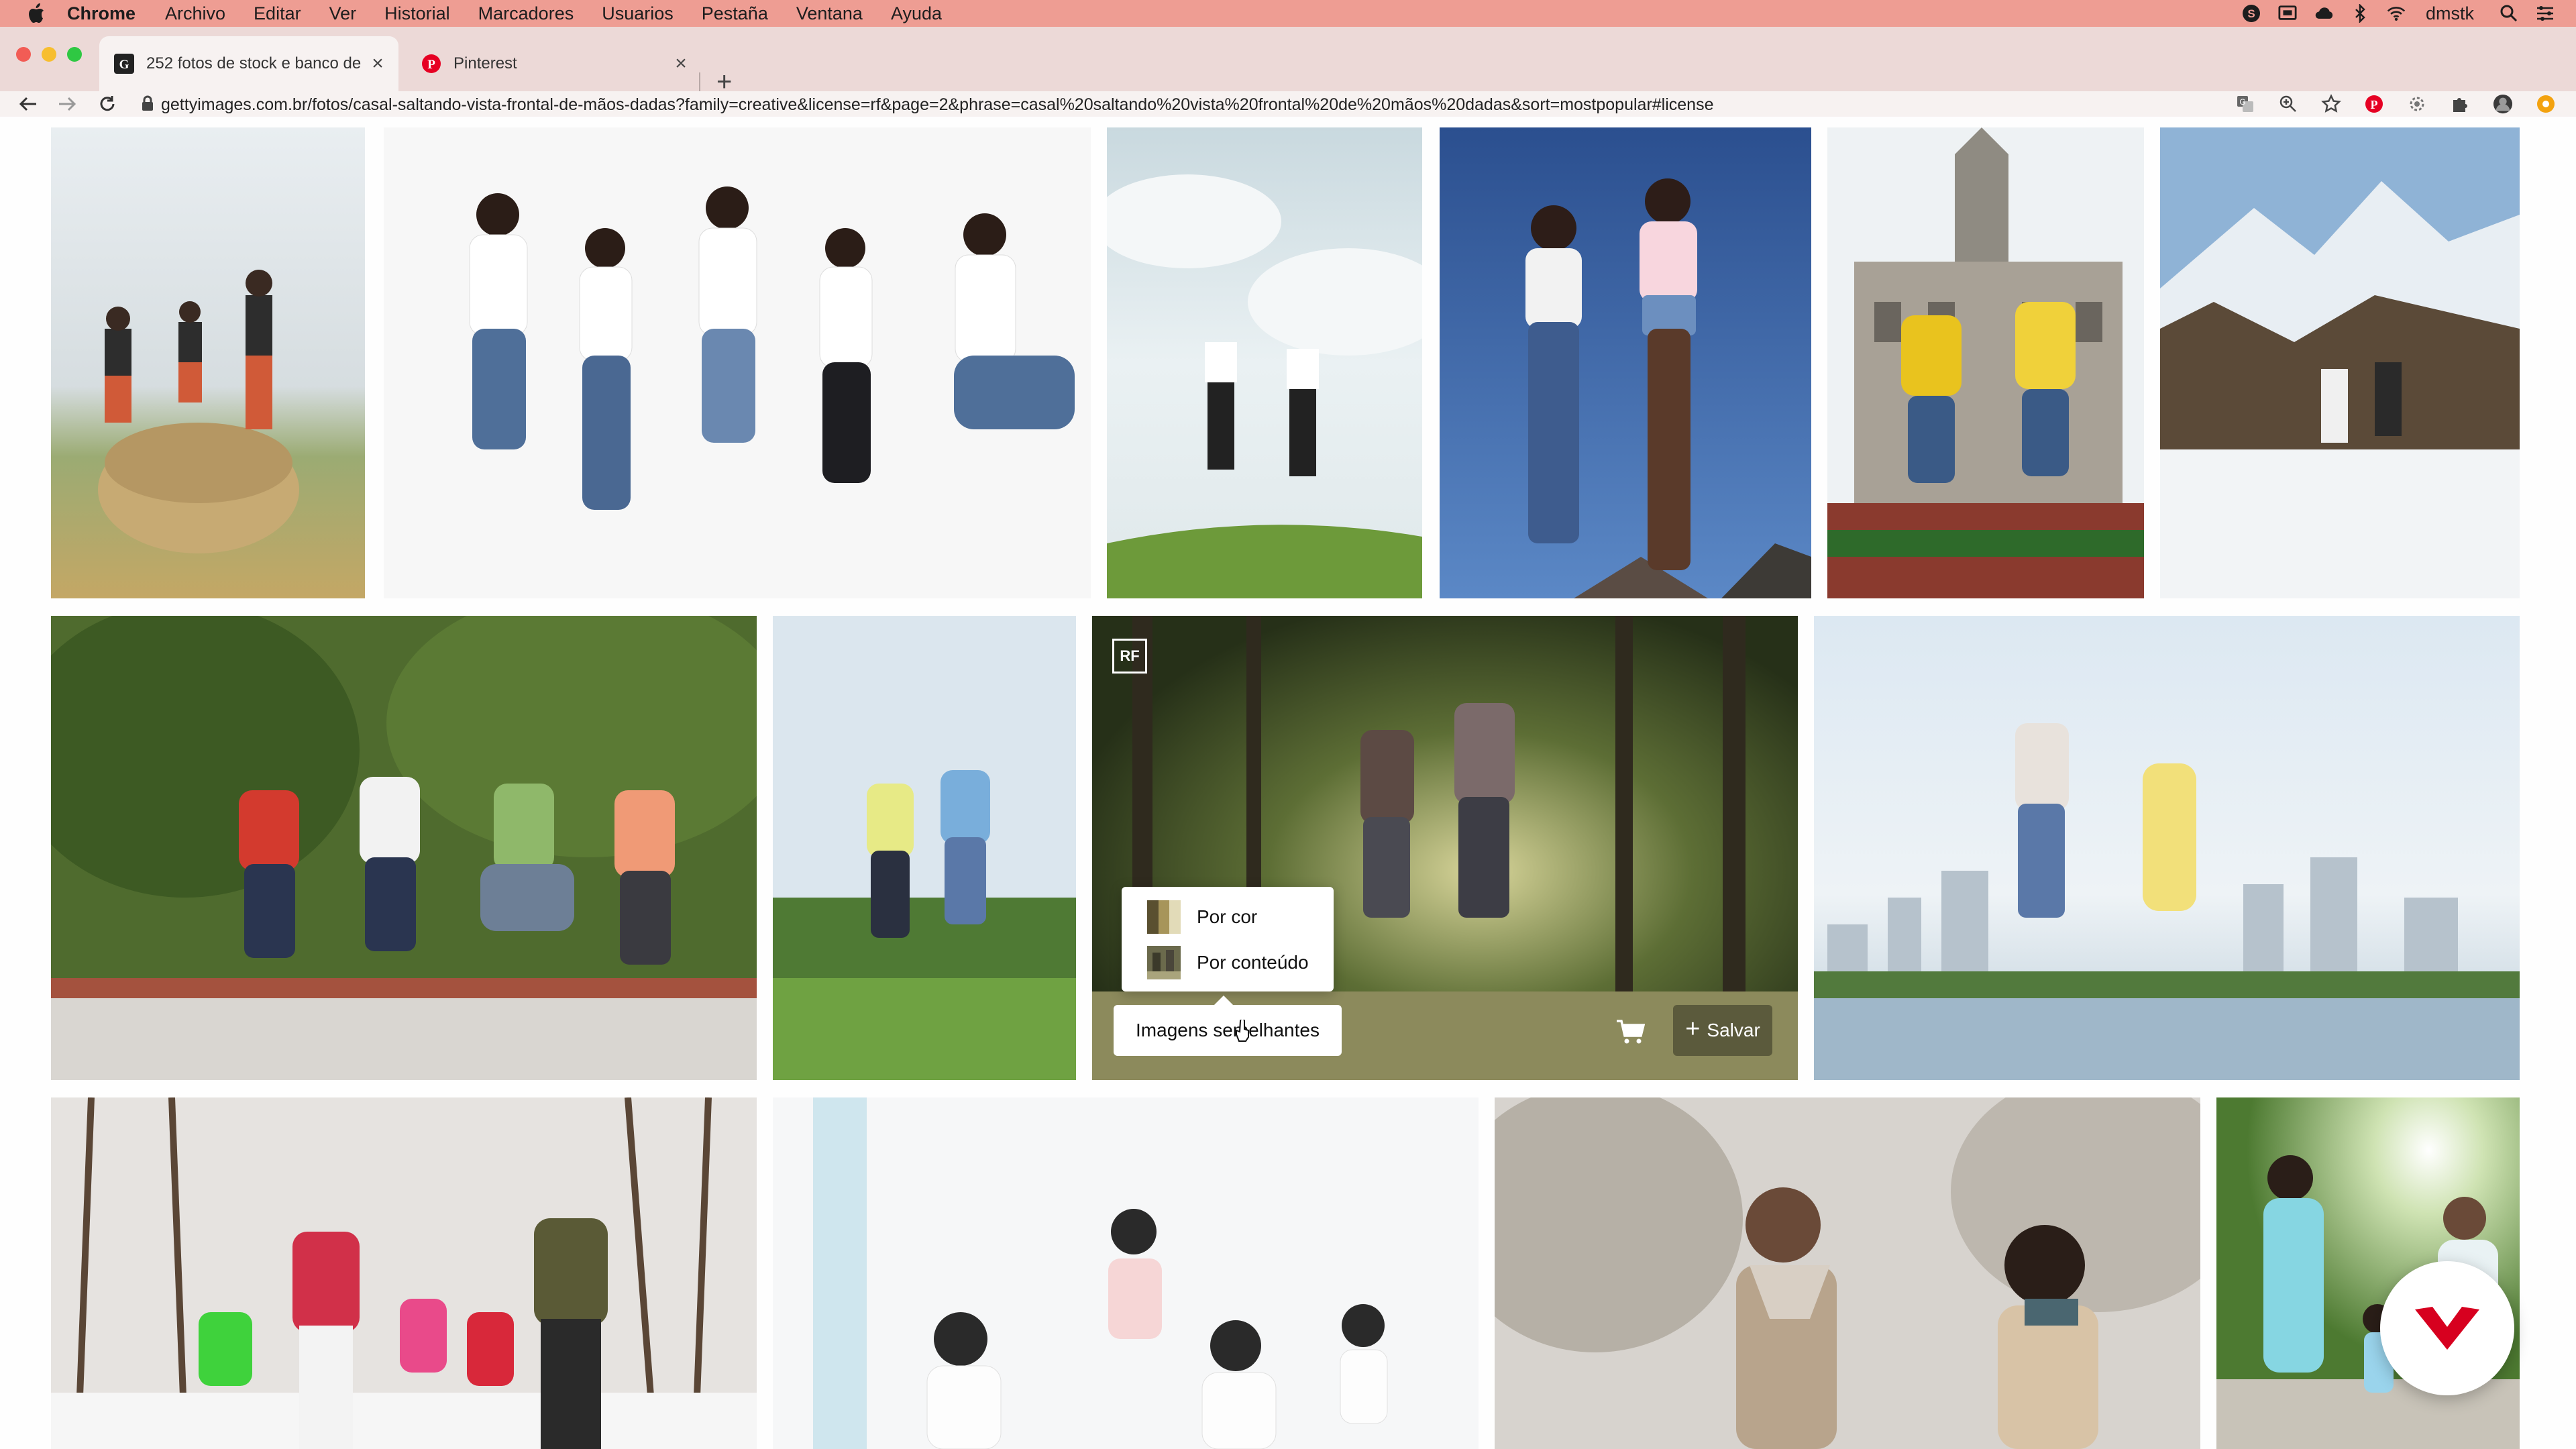 This screenshot has height=1449, width=2576. Describe the element at coordinates (2323, 13) in the screenshot. I see `creative-cloud-icon` at that location.